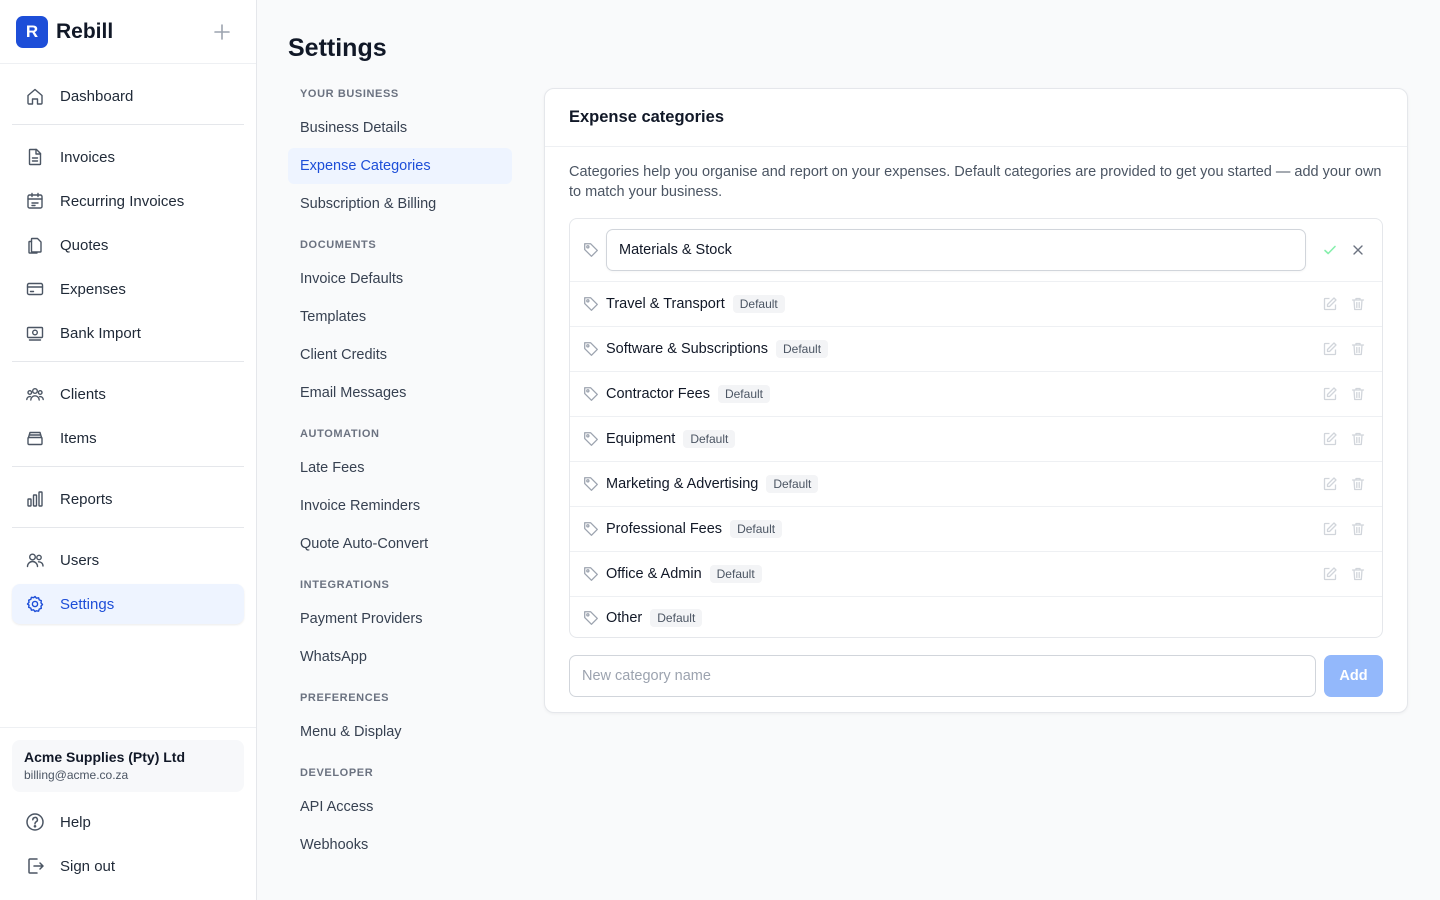 This screenshot has width=1440, height=900. I want to click on sidebar-item-dashboard: Dashboard, so click(128, 96).